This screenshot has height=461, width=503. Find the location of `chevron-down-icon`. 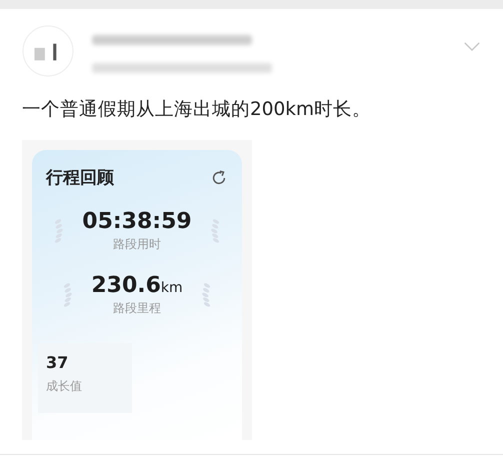

chevron-down-icon is located at coordinates (472, 46).